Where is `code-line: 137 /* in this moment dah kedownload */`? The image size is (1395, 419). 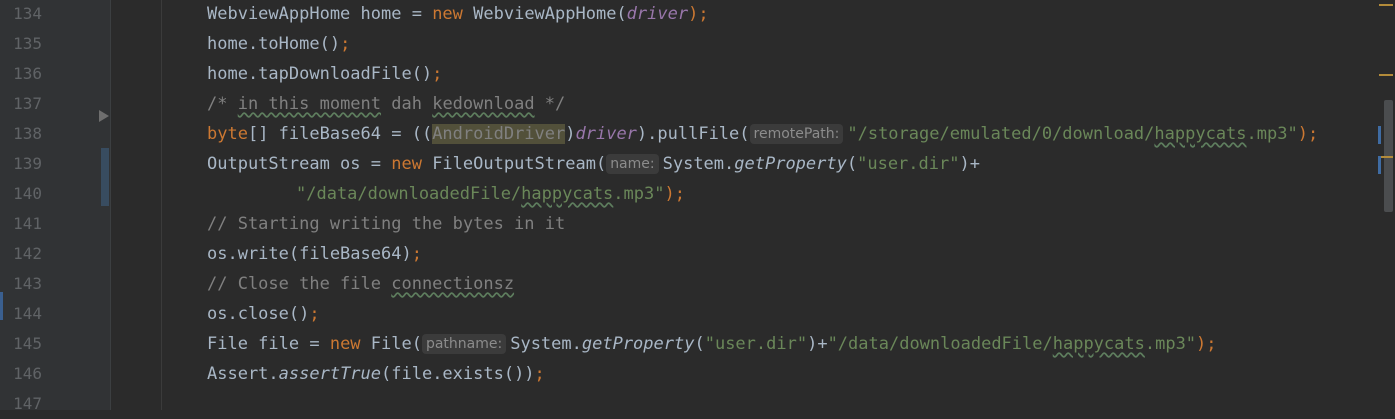
code-line: 137 /* in this moment dah kedownload */ is located at coordinates (697, 104).